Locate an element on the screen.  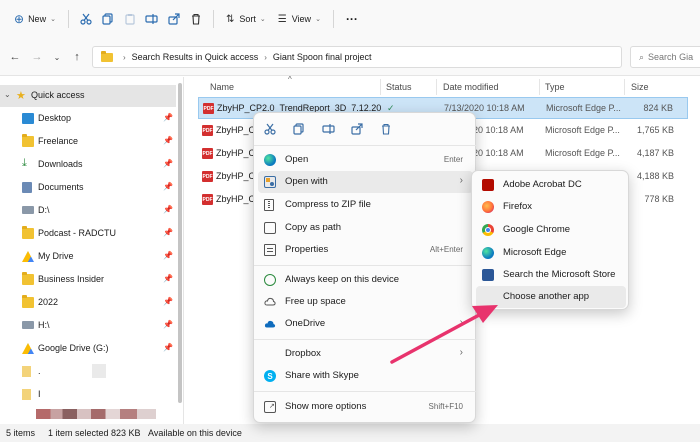
submenu-item-chrome: Google Chrome is located at coordinates (551, 230).